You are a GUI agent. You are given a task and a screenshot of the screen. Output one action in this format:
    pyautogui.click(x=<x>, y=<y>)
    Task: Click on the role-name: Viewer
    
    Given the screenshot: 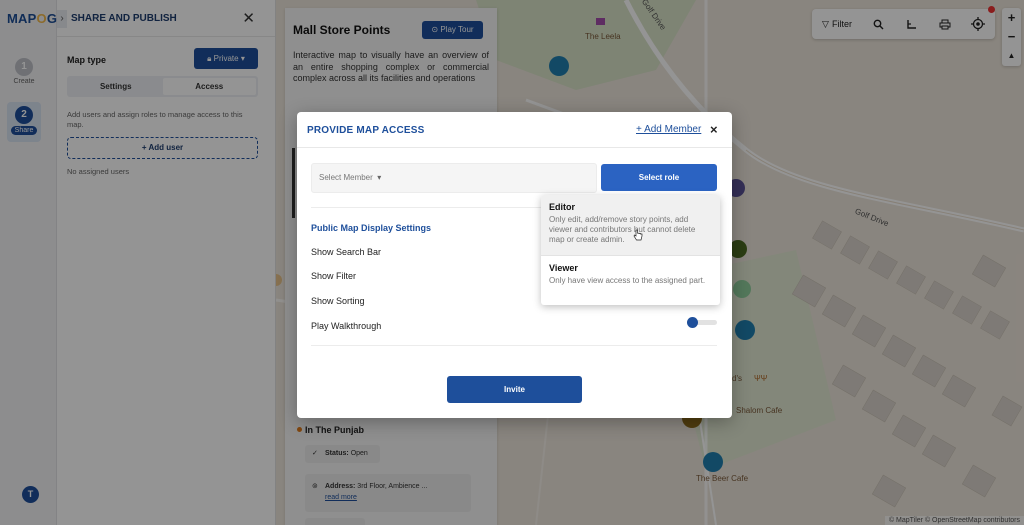 What is the action you would take?
    pyautogui.click(x=563, y=268)
    